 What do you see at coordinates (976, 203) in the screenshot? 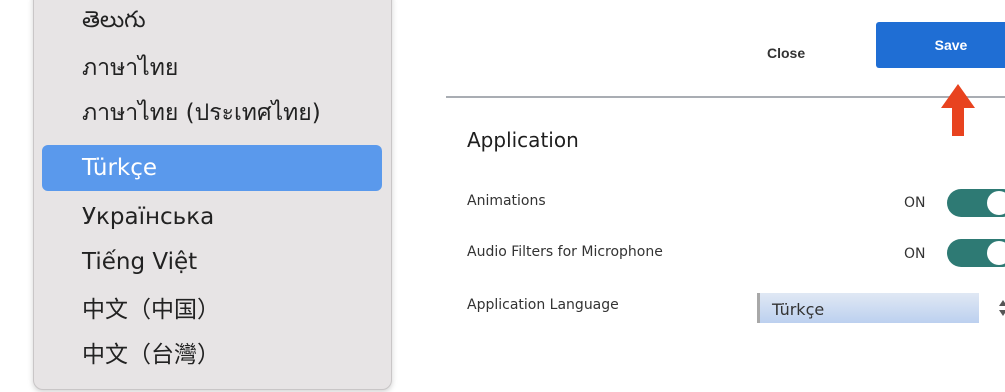
I see `animations-toggle` at bounding box center [976, 203].